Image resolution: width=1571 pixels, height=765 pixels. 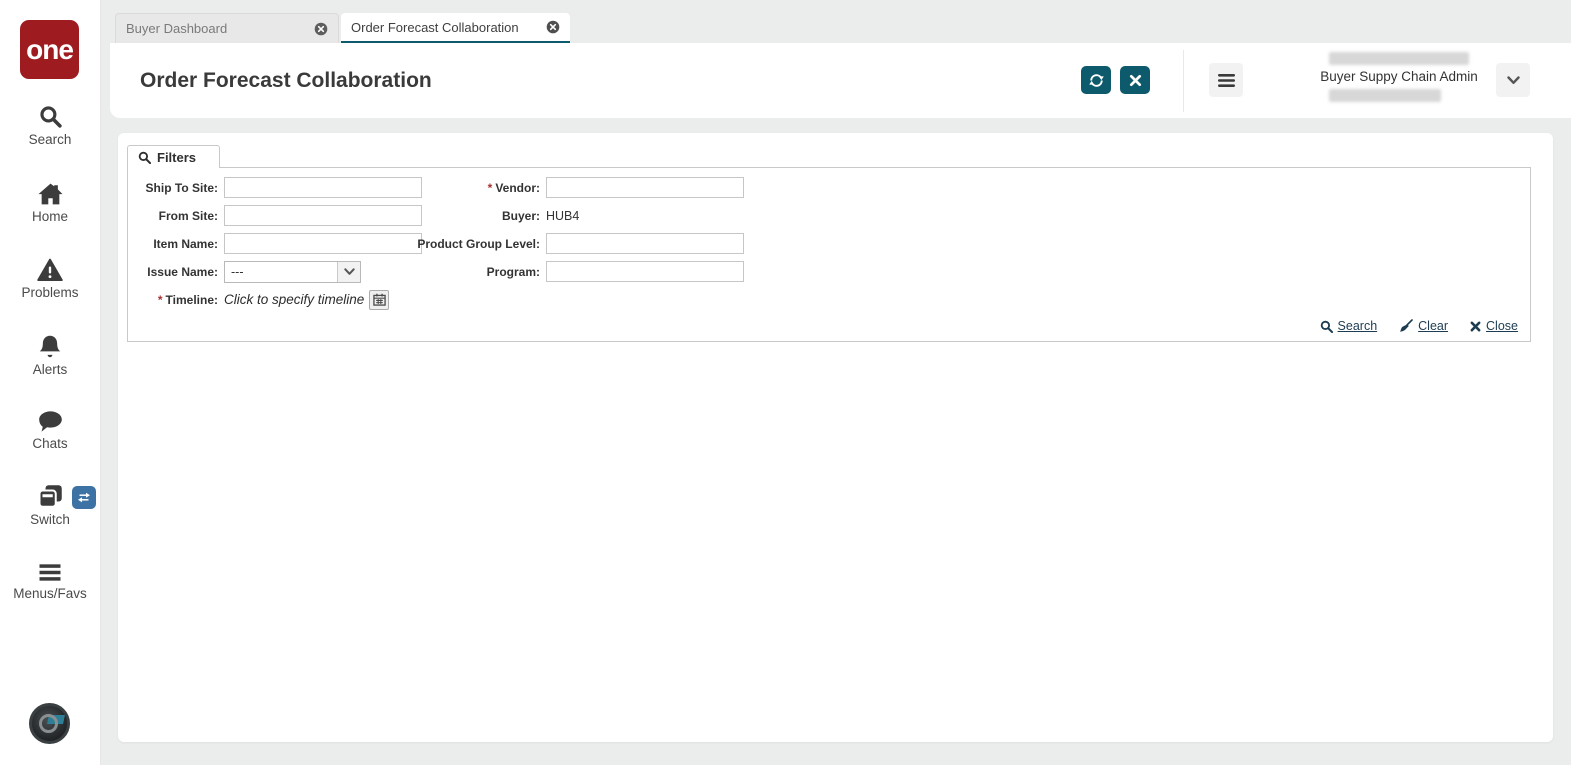 I want to click on sidebar-item-search: Search, so click(x=50, y=125).